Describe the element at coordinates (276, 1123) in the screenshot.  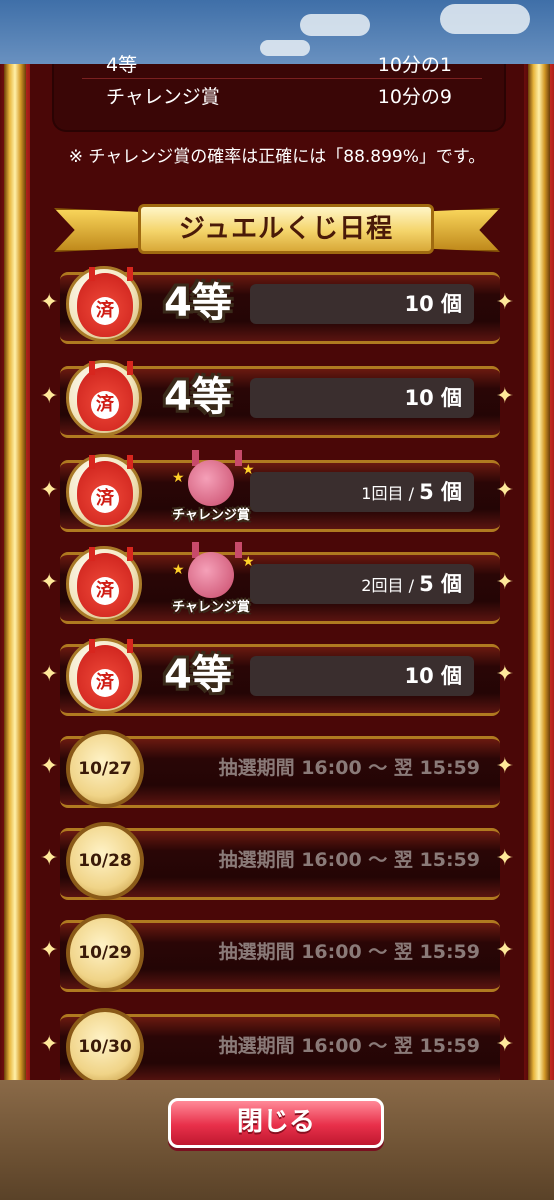
I see `close-button: 閉じる` at that location.